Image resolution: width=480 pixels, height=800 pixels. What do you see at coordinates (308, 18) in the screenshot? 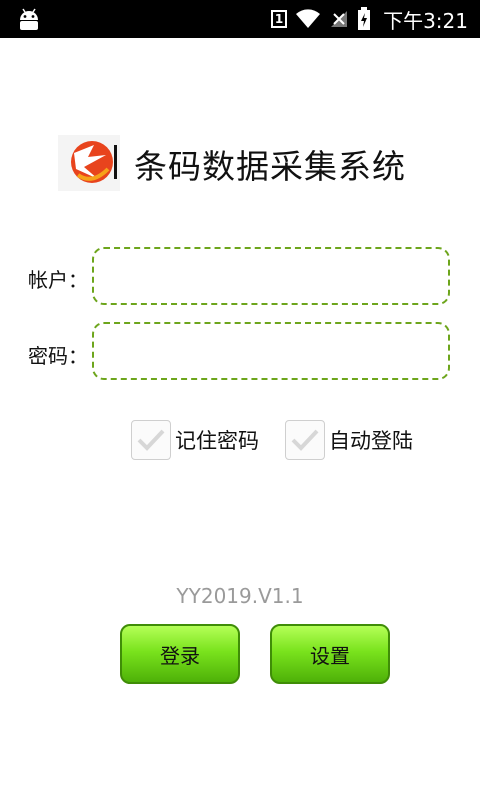
I see `wifi-icon` at bounding box center [308, 18].